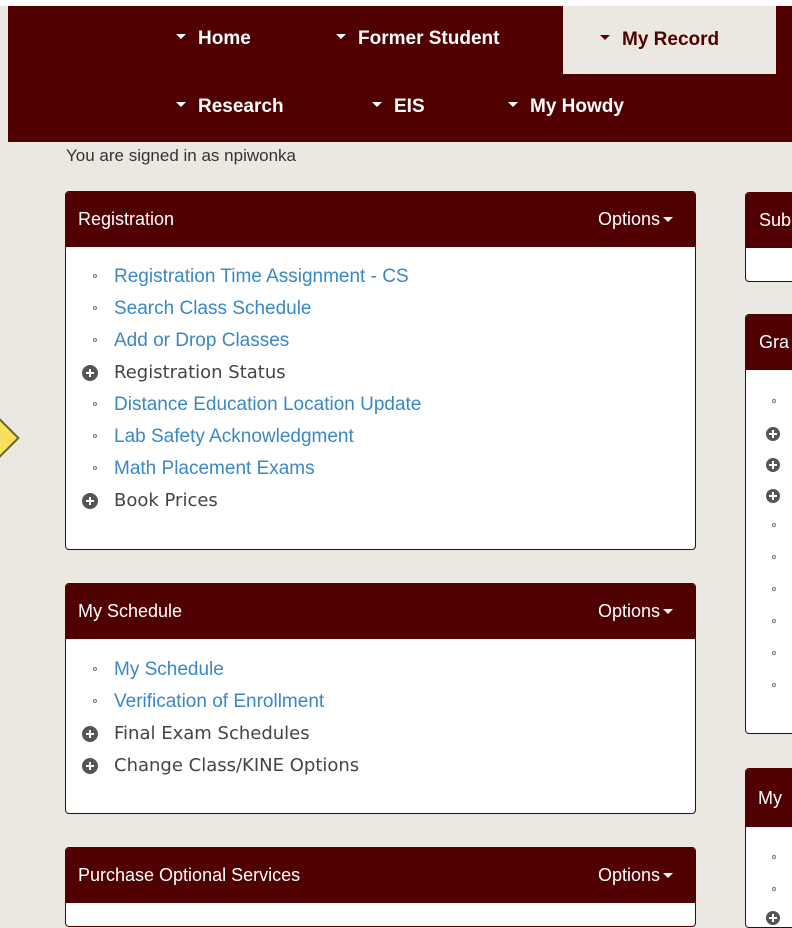  What do you see at coordinates (213, 39) in the screenshot?
I see `nav-home: Home` at bounding box center [213, 39].